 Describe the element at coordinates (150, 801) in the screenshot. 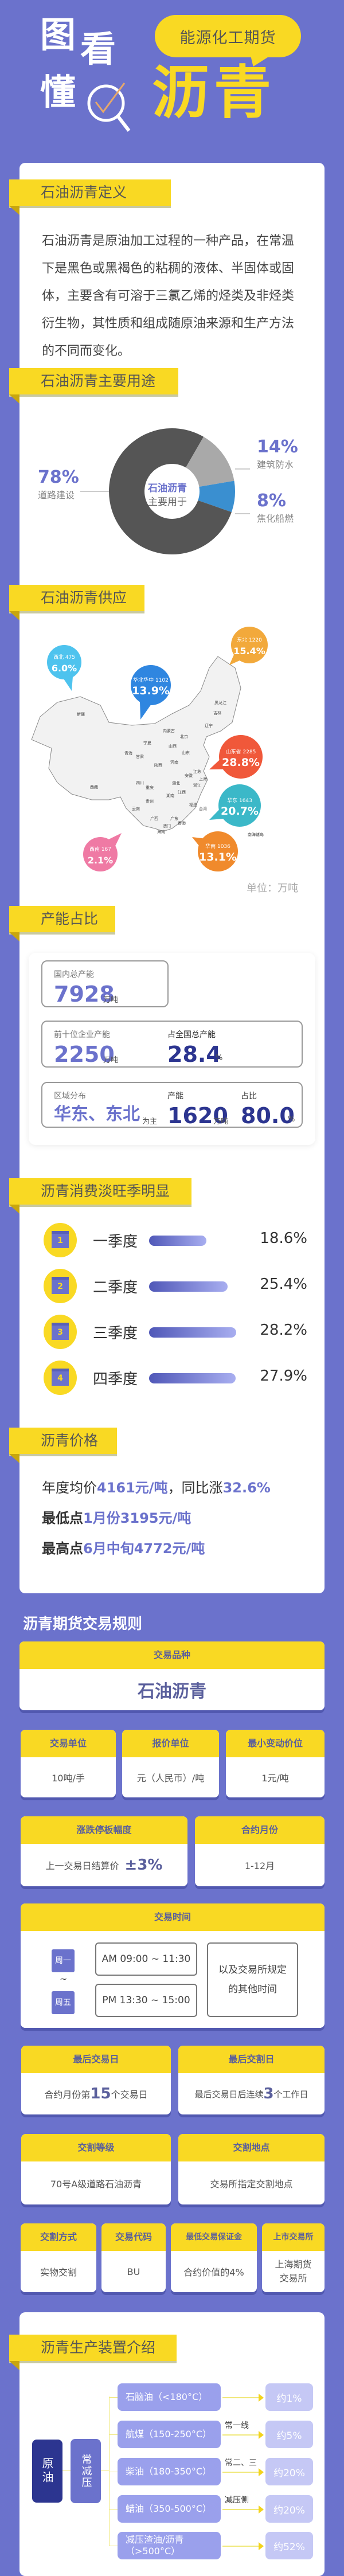

I see `province-label: 贵州` at that location.